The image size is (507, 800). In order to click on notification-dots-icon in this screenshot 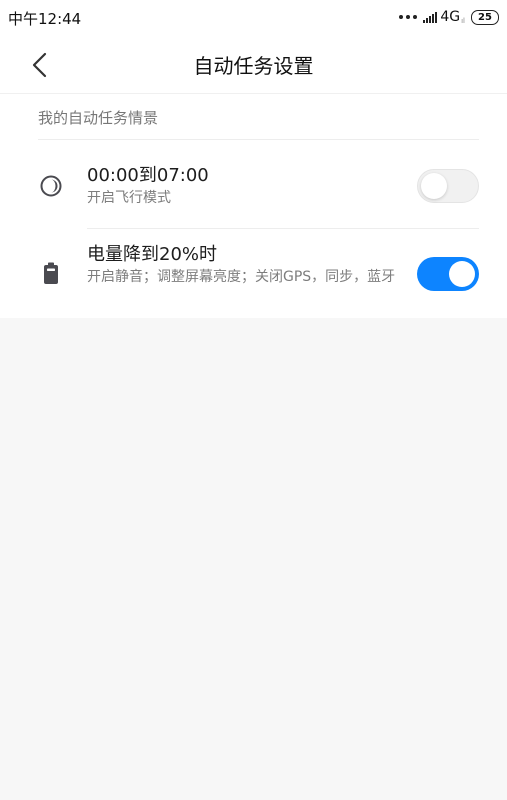, I will do `click(408, 17)`.